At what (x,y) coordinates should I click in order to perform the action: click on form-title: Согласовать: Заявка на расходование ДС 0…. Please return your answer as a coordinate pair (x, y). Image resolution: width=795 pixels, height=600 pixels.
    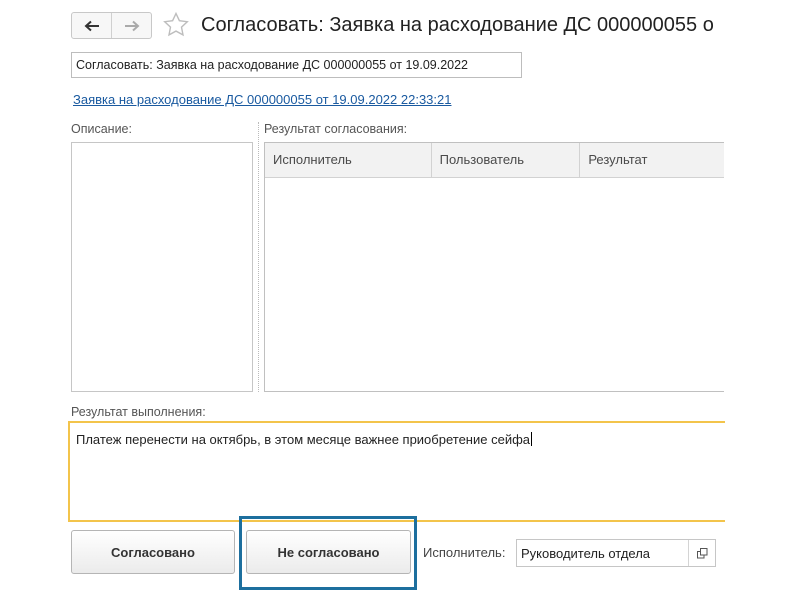
    Looking at the image, I should click on (457, 25).